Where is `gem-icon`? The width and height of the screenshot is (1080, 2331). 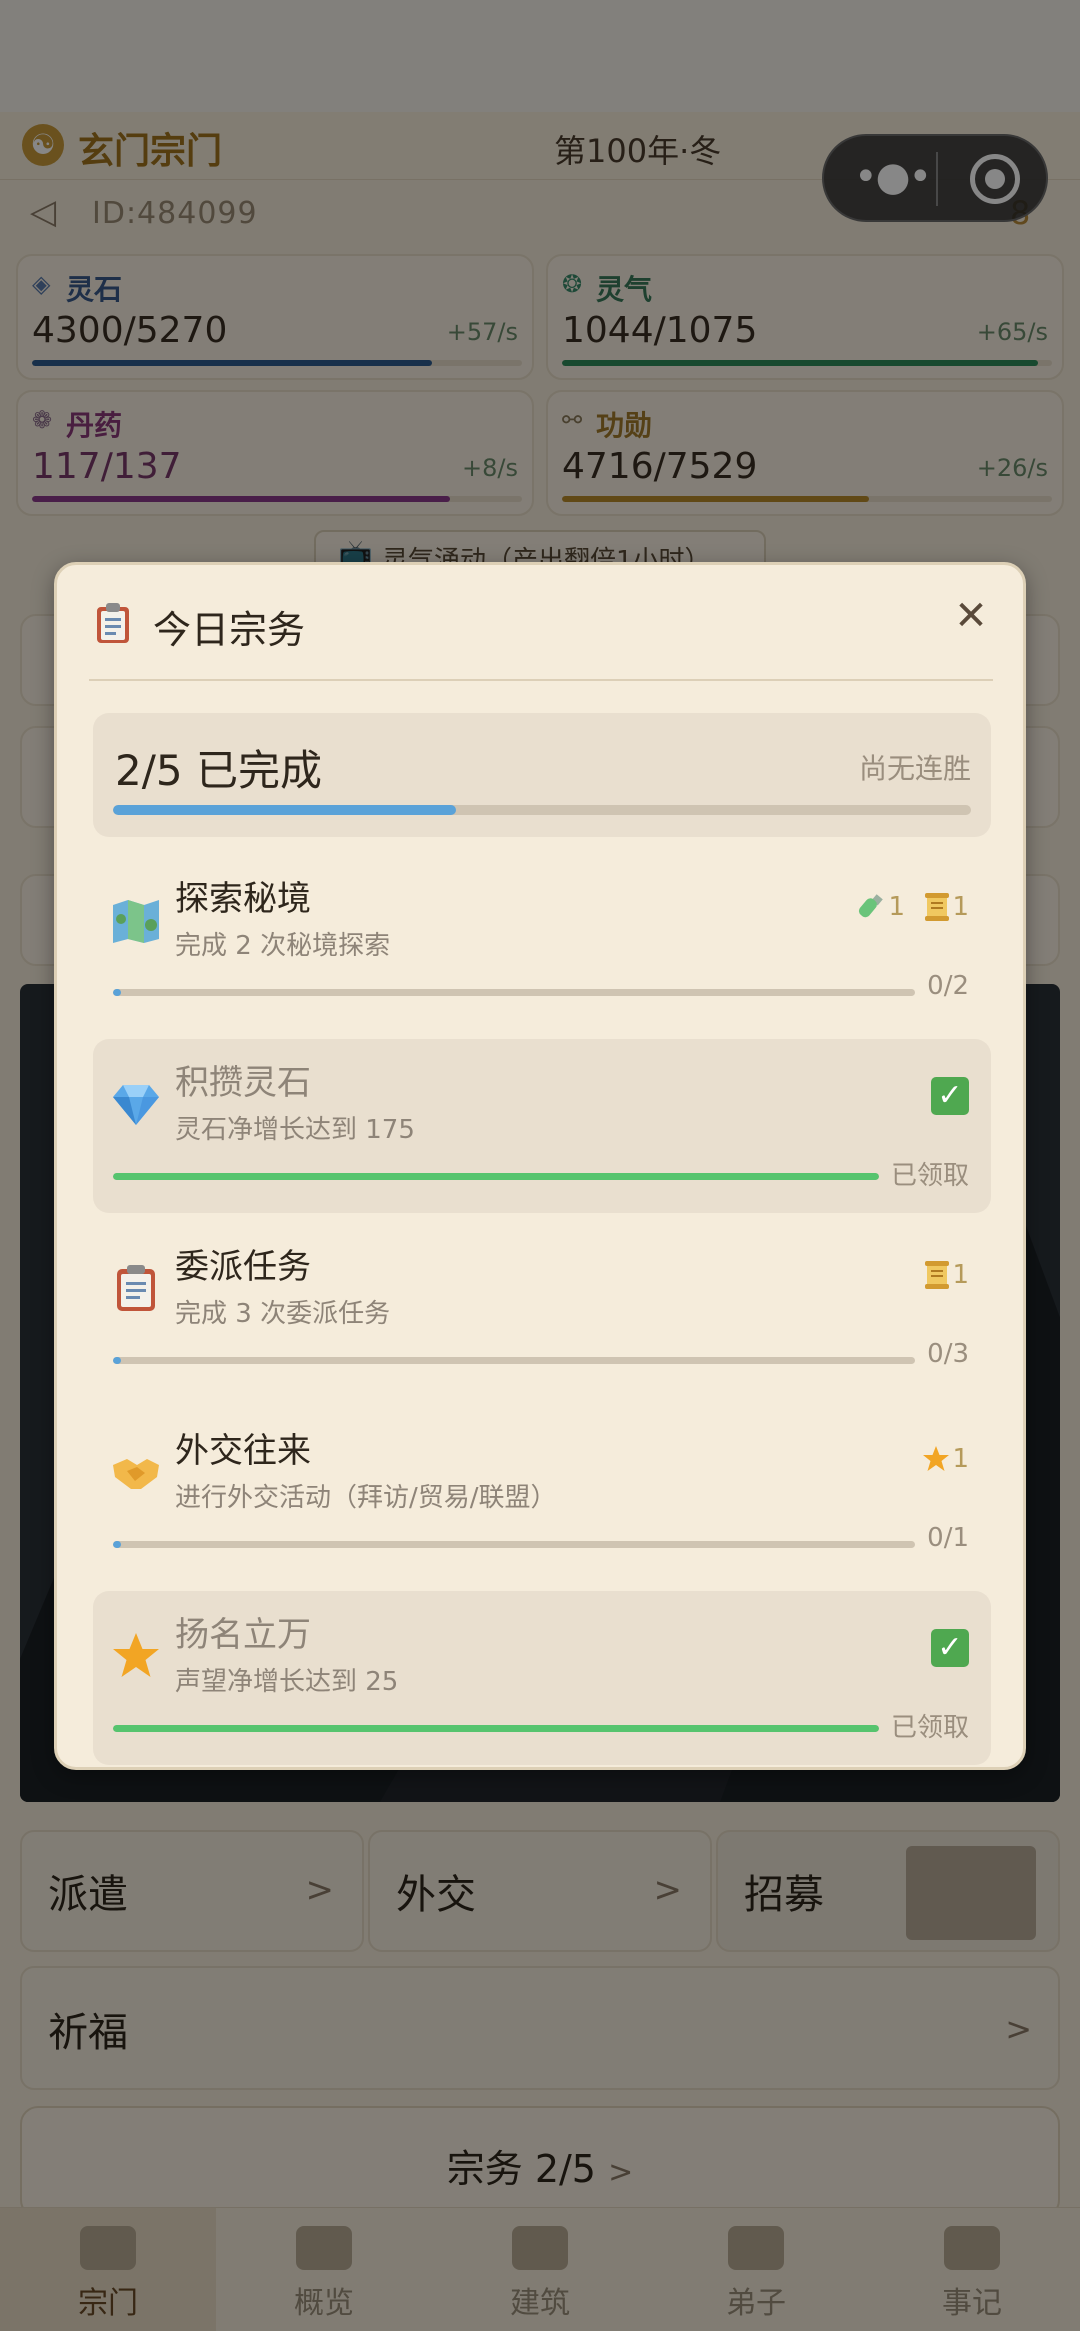 gem-icon is located at coordinates (136, 1105).